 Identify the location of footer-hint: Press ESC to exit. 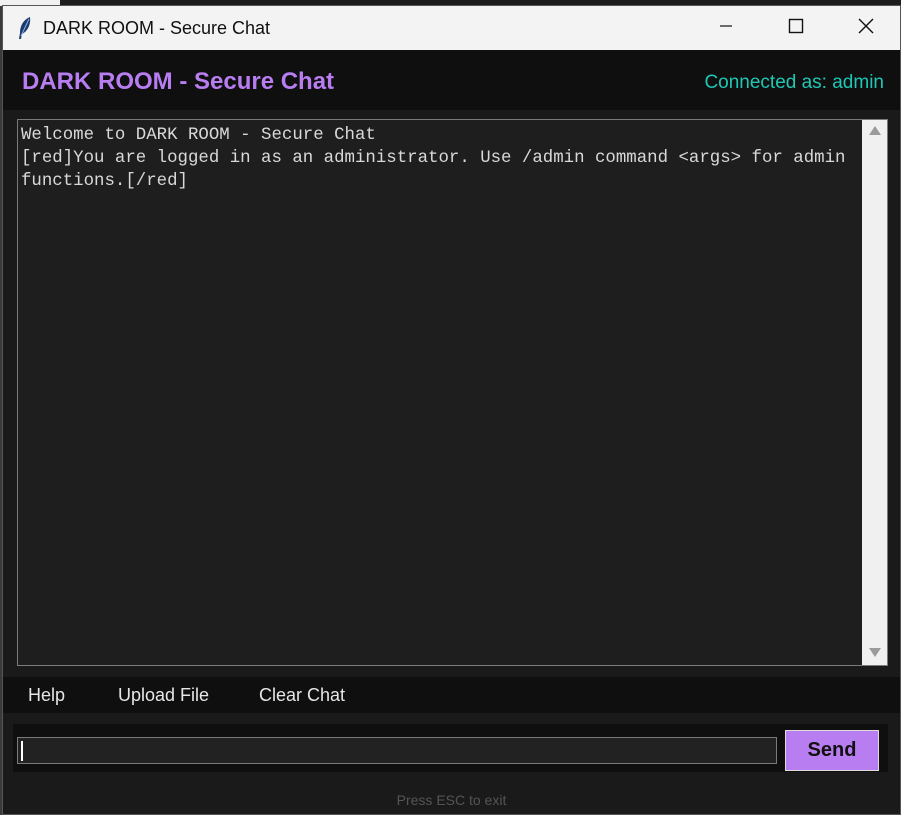
(451, 800).